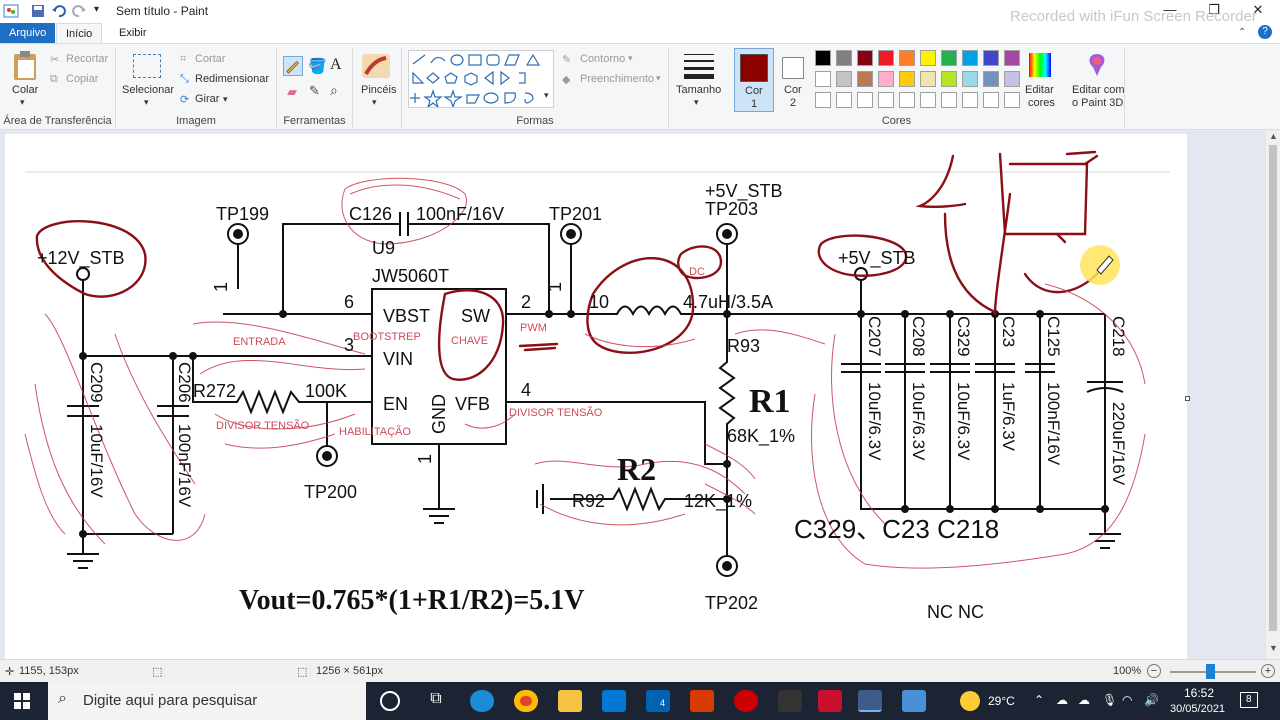 Image resolution: width=1280 pixels, height=720 pixels. I want to click on scroll-down-icon: ▼, so click(1273, 648).